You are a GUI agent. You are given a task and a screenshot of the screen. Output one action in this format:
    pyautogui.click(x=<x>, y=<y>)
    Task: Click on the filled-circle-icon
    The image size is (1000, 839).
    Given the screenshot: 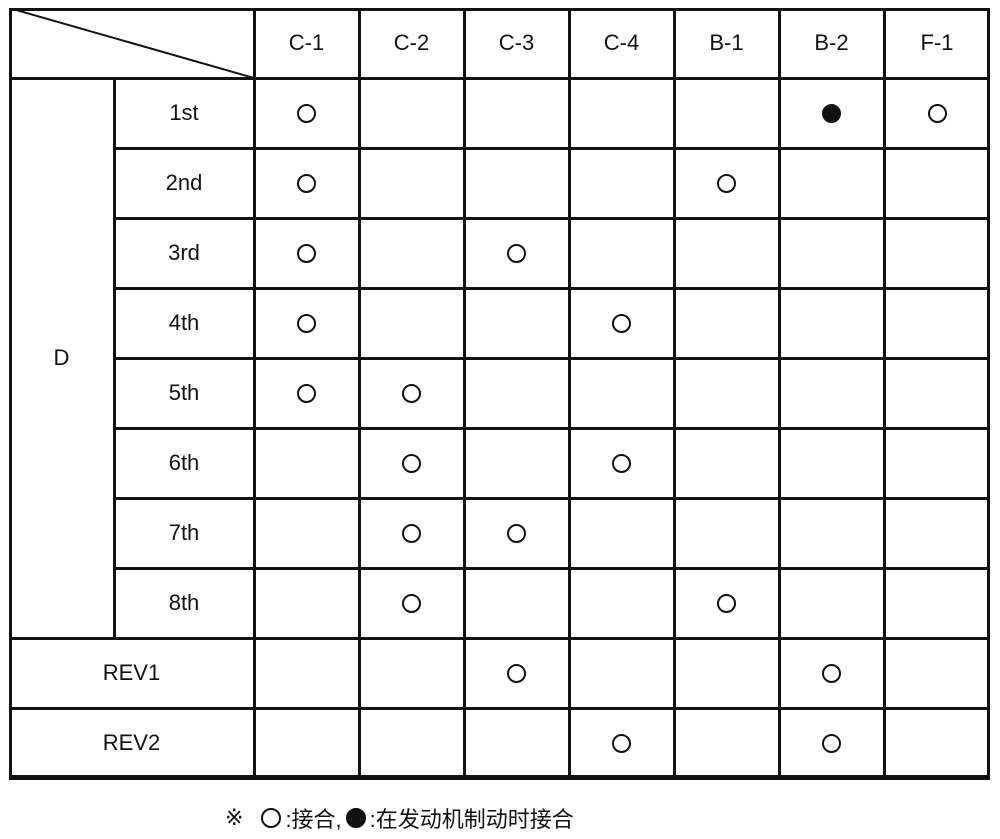 What is the action you would take?
    pyautogui.click(x=831, y=113)
    